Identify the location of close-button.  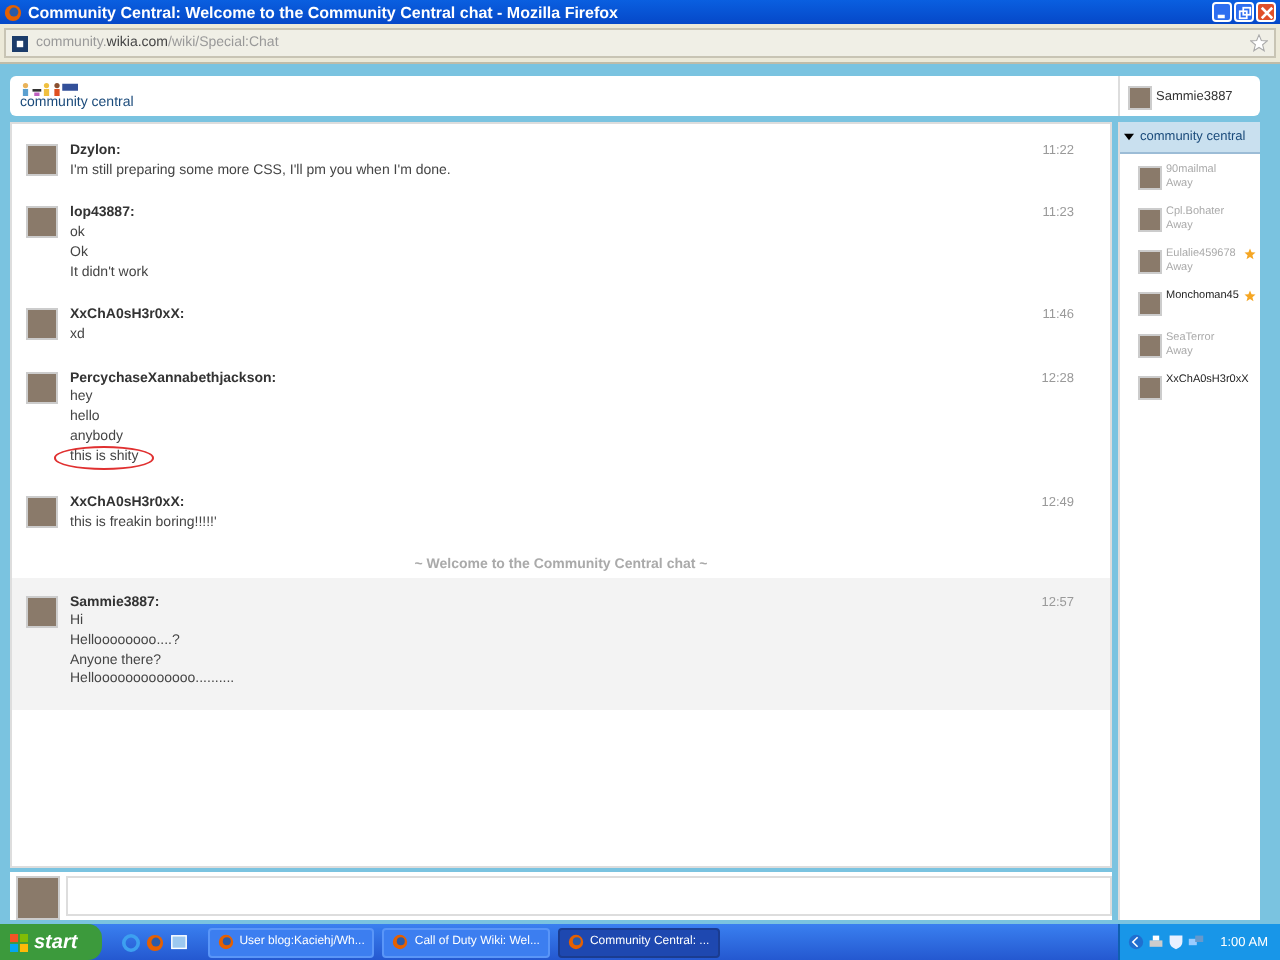
(1266, 12).